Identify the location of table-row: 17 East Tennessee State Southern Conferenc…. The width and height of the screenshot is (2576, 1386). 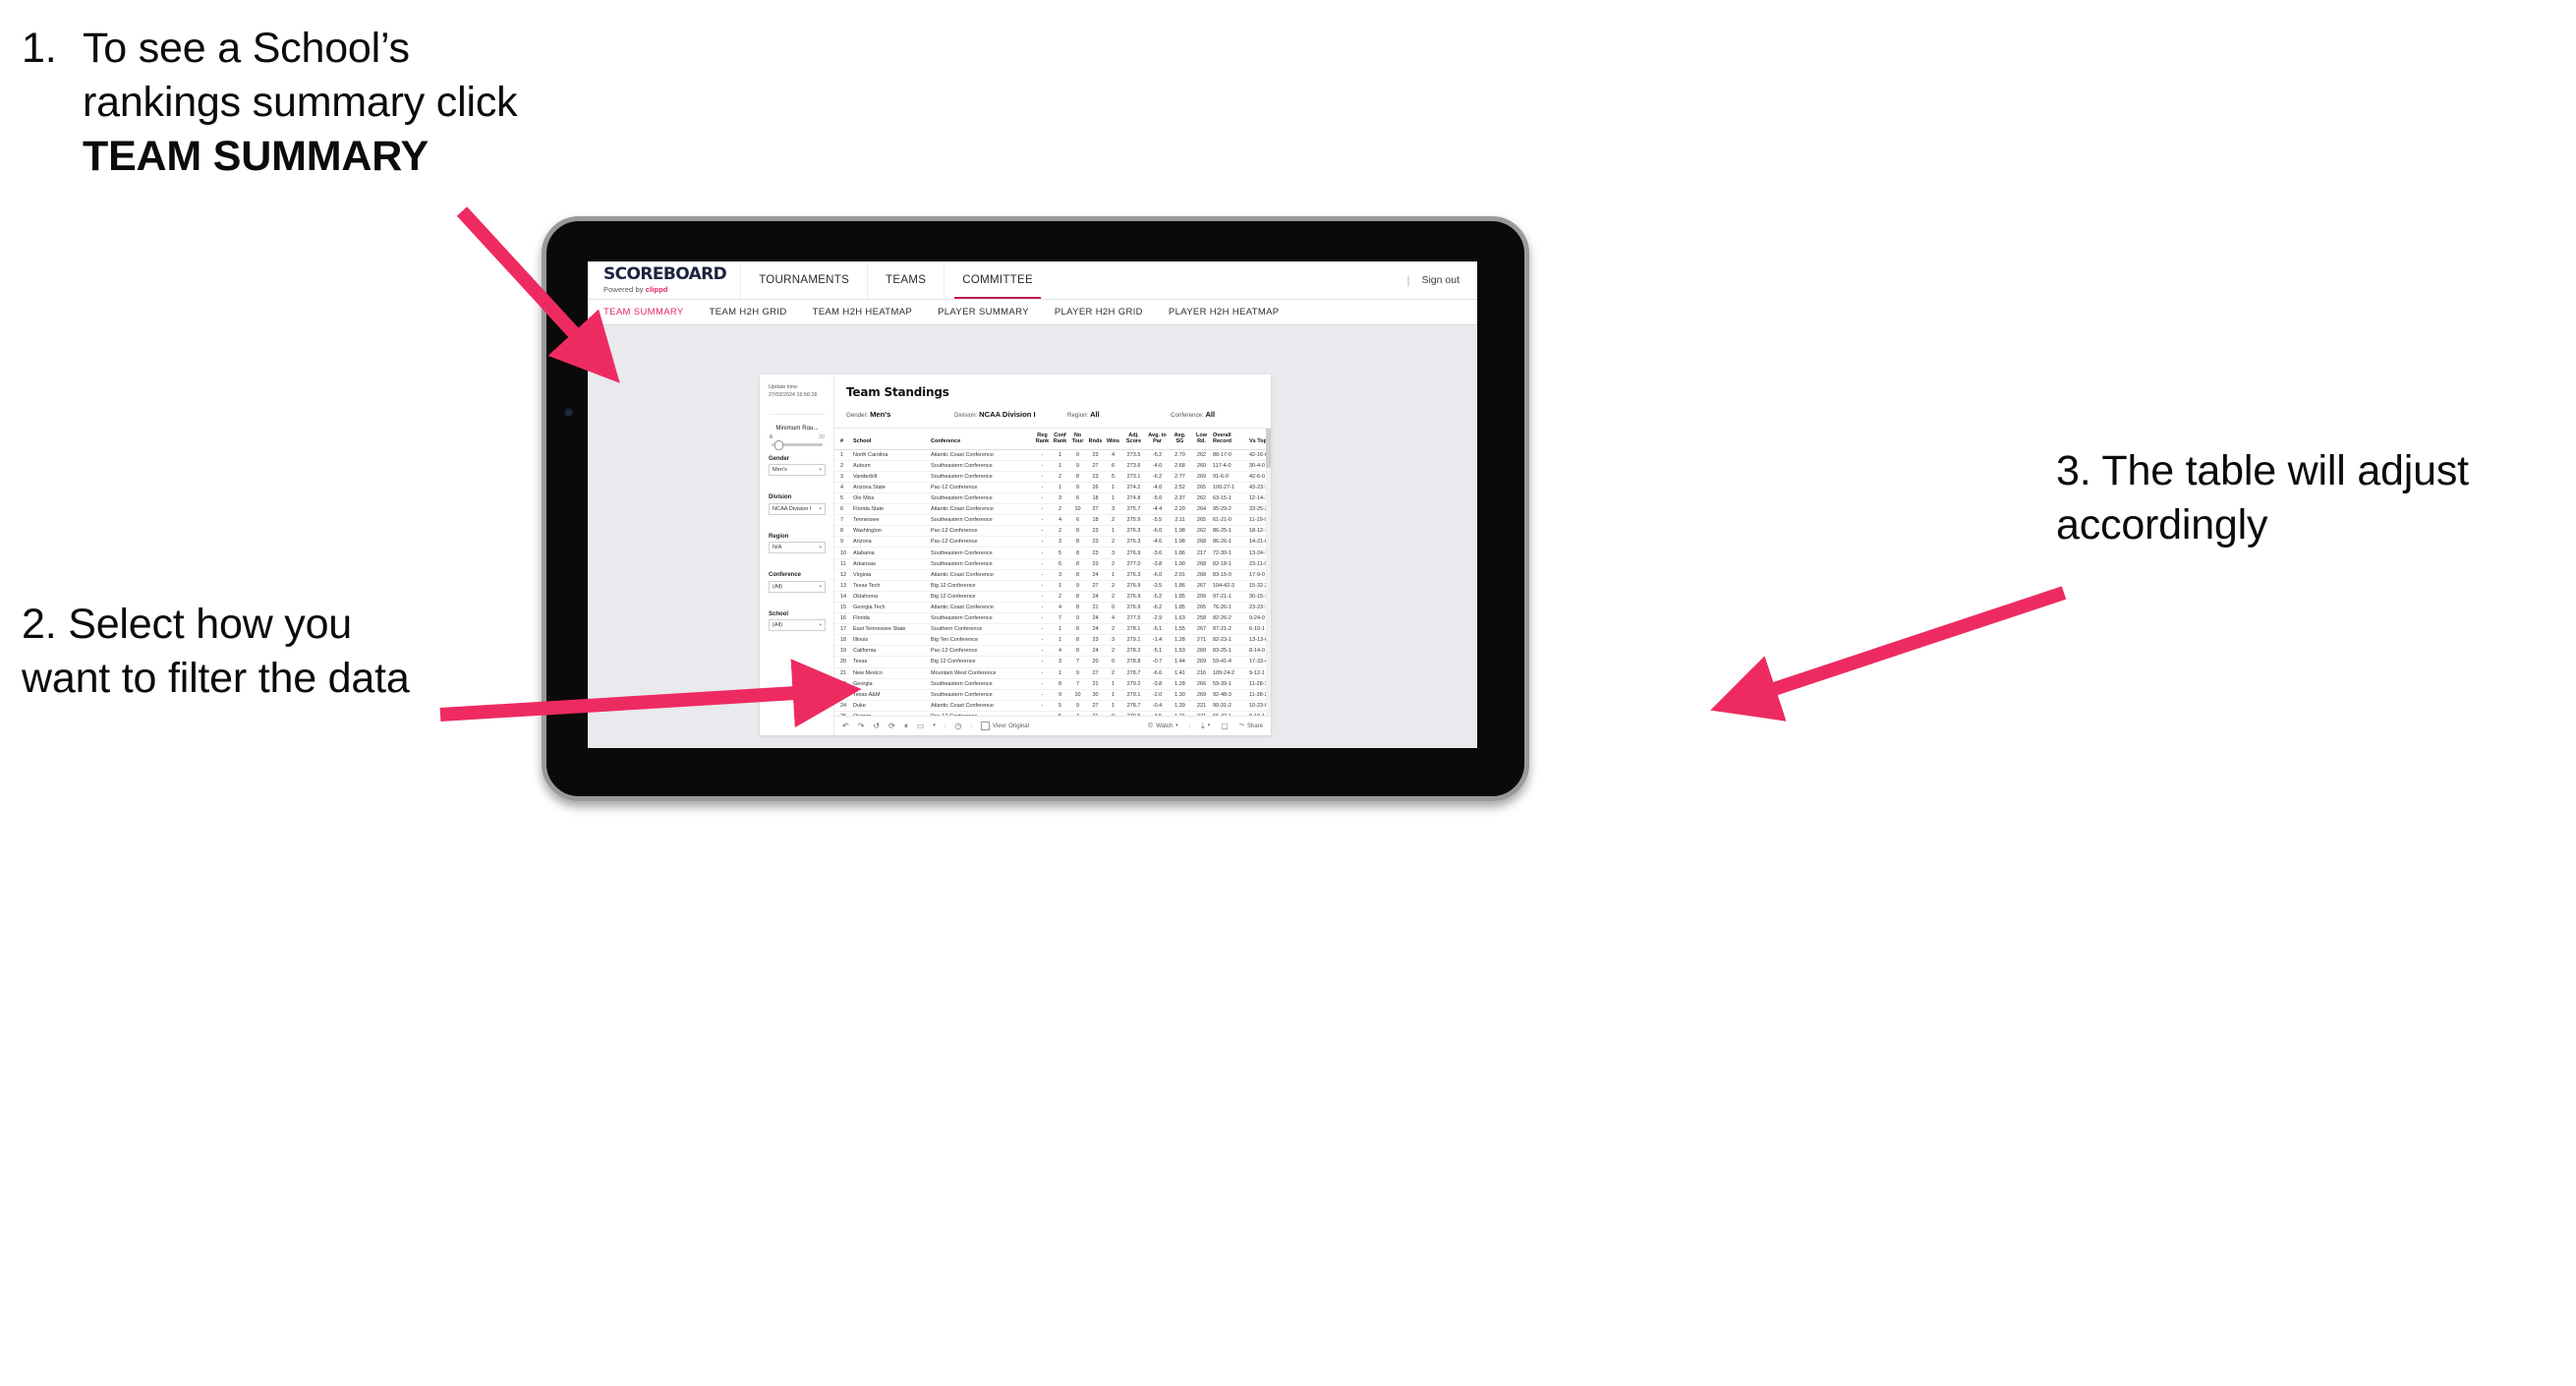
(1052, 630).